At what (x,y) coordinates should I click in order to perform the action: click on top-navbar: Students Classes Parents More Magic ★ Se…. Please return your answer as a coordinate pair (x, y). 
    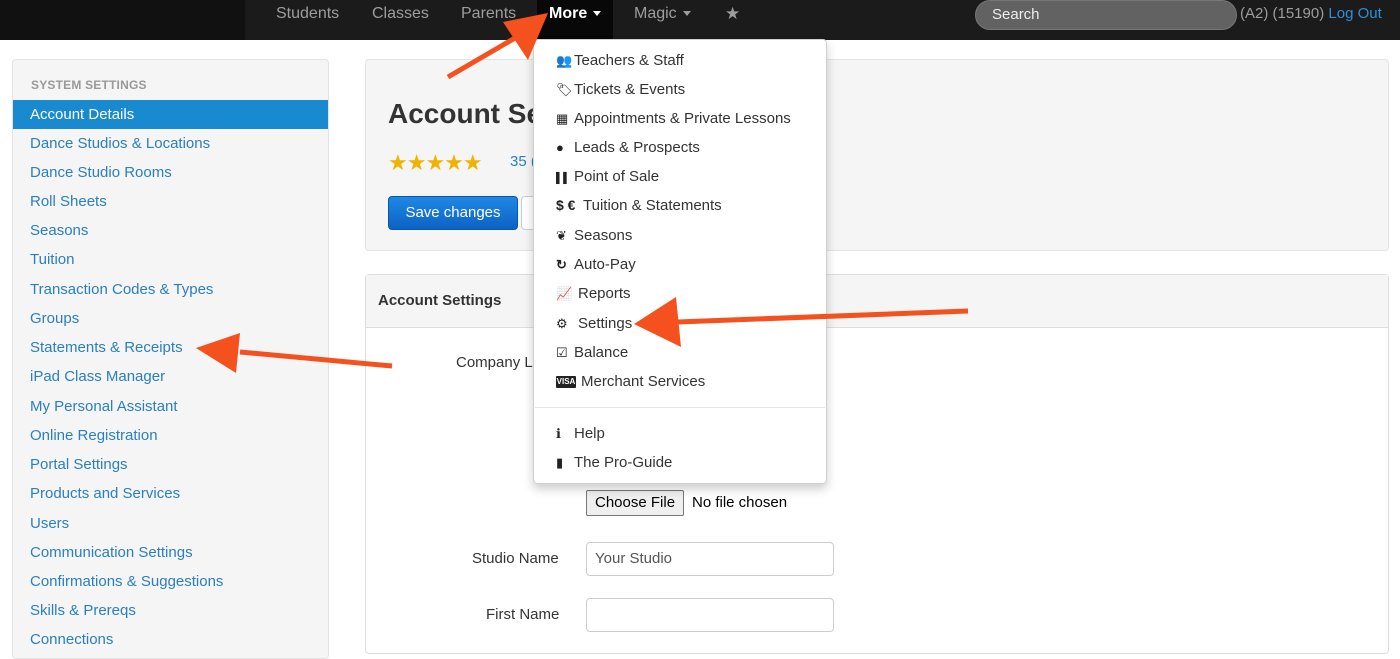
    Looking at the image, I should click on (700, 20).